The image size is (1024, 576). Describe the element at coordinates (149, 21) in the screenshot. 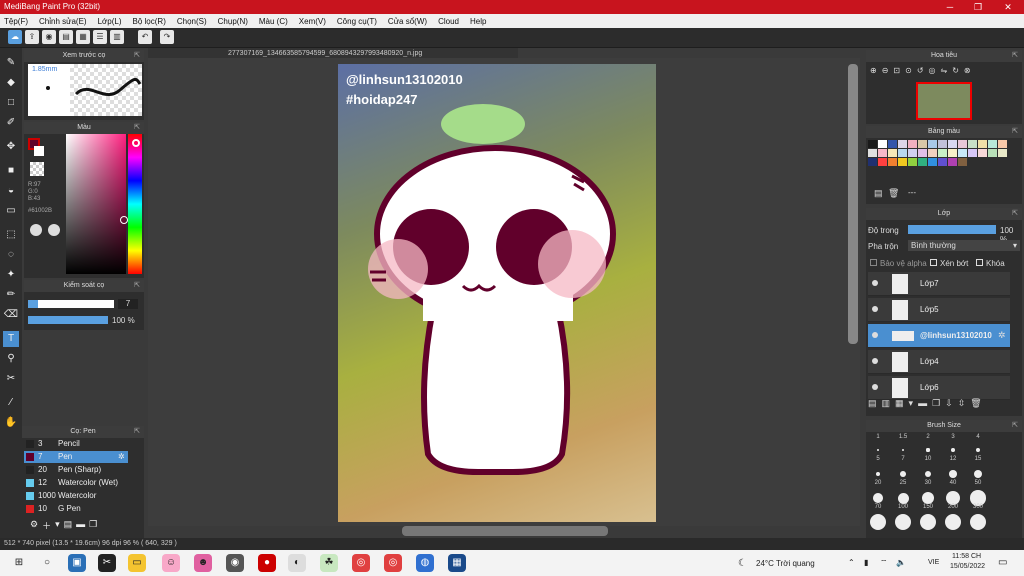

I see `menu-filter: Bộ lọc(R)` at that location.